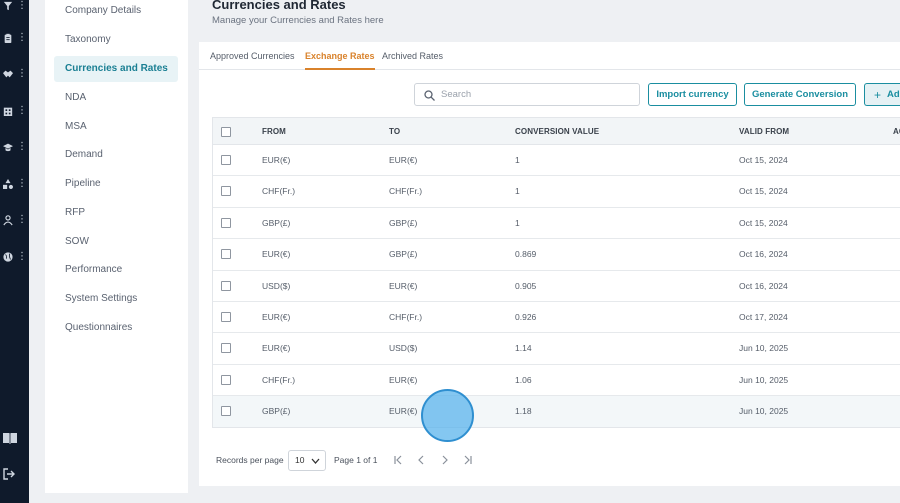 This screenshot has height=503, width=900. What do you see at coordinates (116, 12) in the screenshot?
I see `menu-item-company-details: Company Details` at bounding box center [116, 12].